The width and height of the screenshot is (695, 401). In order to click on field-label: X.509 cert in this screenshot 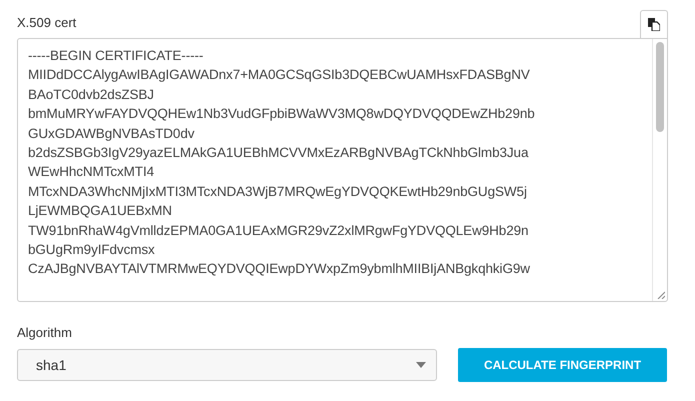, I will do `click(46, 22)`.